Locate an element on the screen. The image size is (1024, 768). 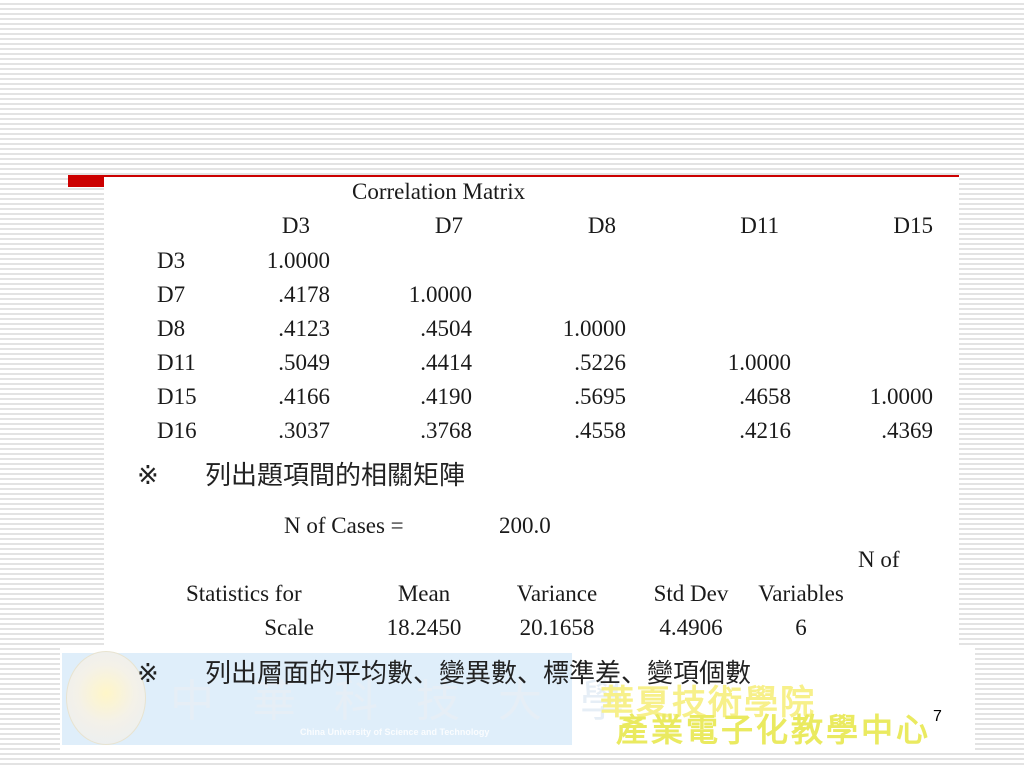
matrix-cell: .4166 is located at coordinates (304, 396).